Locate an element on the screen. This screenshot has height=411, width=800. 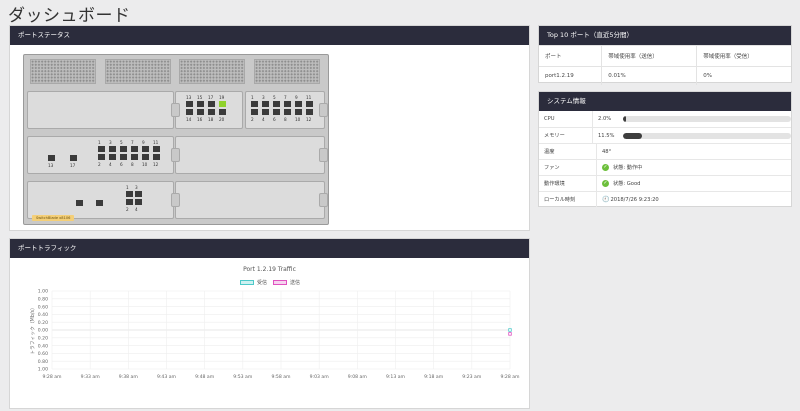
y-axis-label: トラフィック（Mb/s） is located at coordinates (33, 330).